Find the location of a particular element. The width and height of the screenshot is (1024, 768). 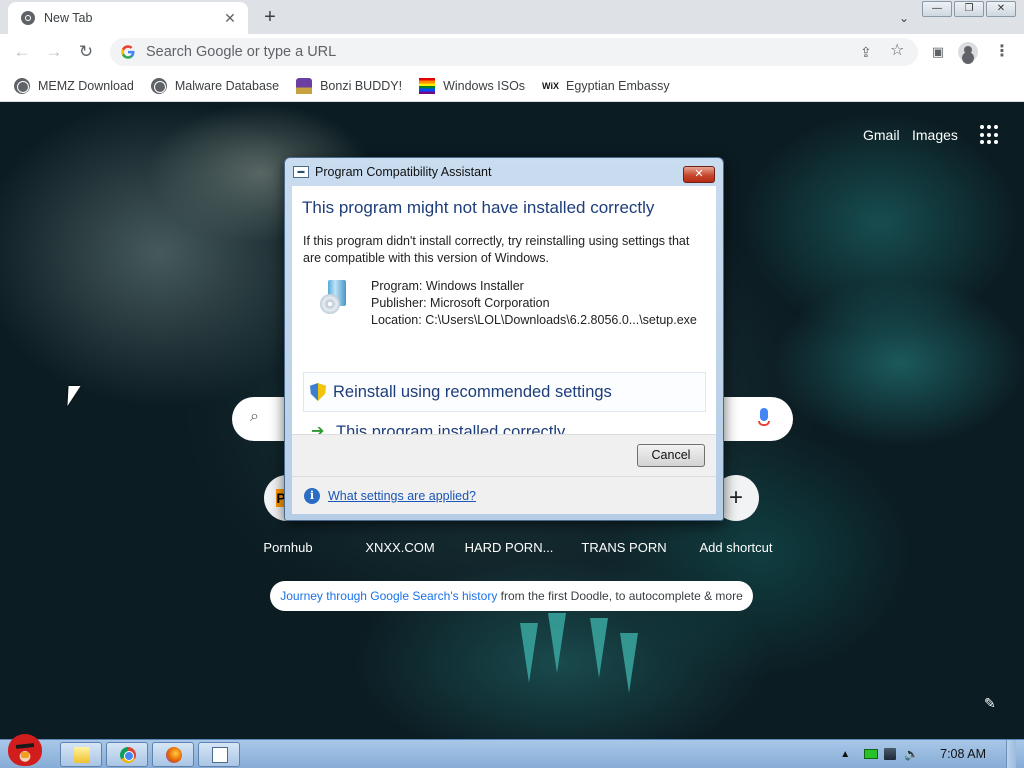

google-g-icon is located at coordinates (128, 52).